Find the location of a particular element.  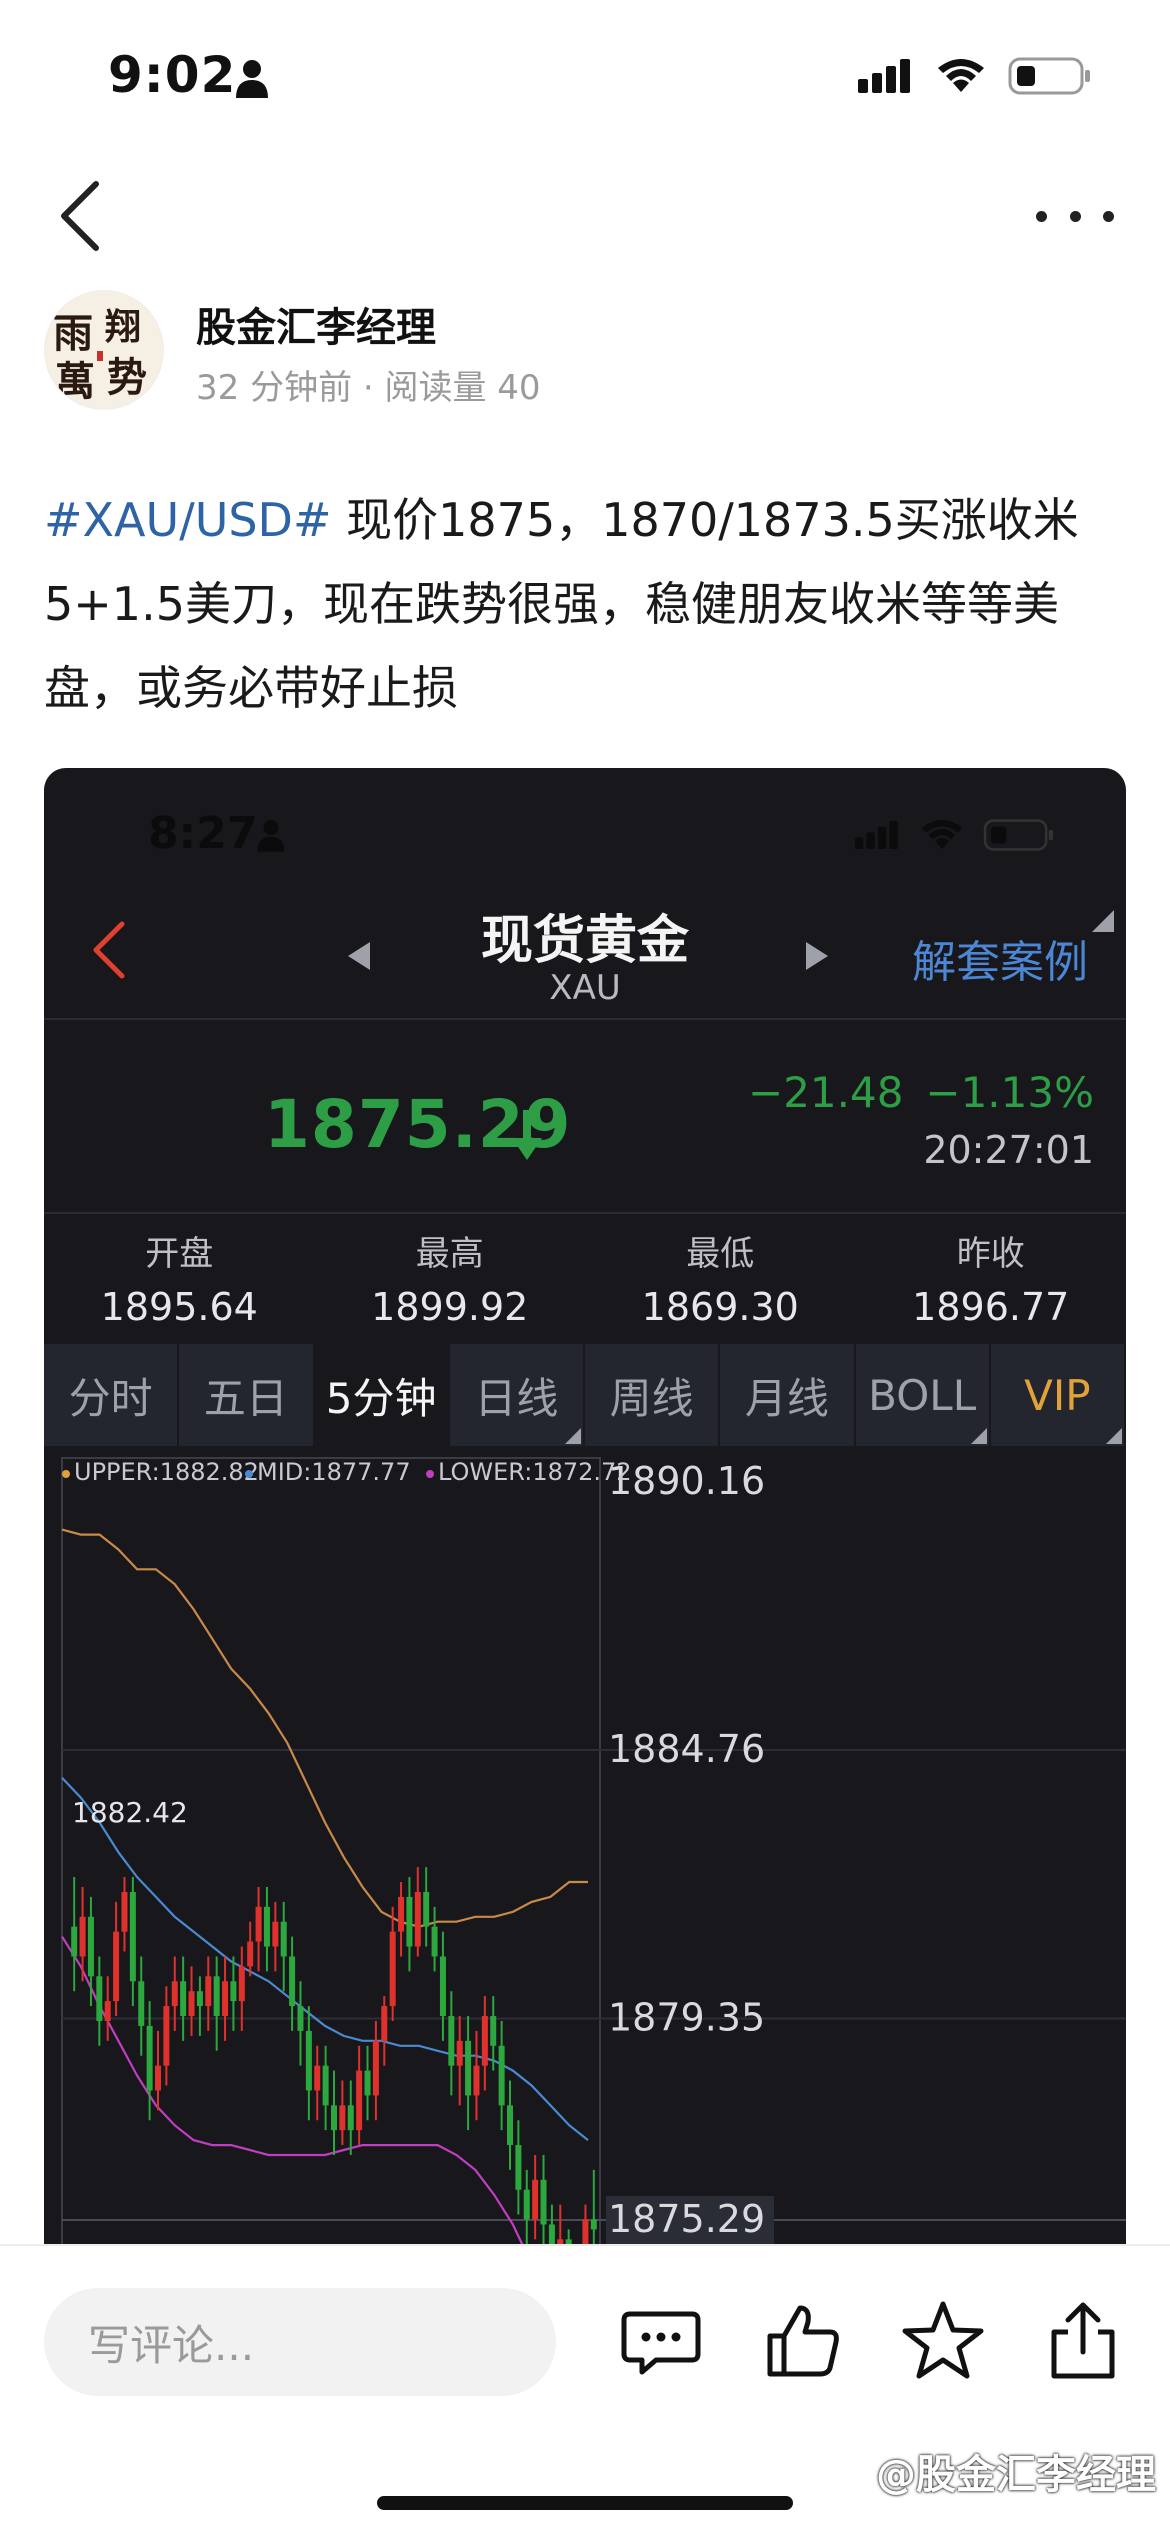

status-icons is located at coordinates (975, 76).